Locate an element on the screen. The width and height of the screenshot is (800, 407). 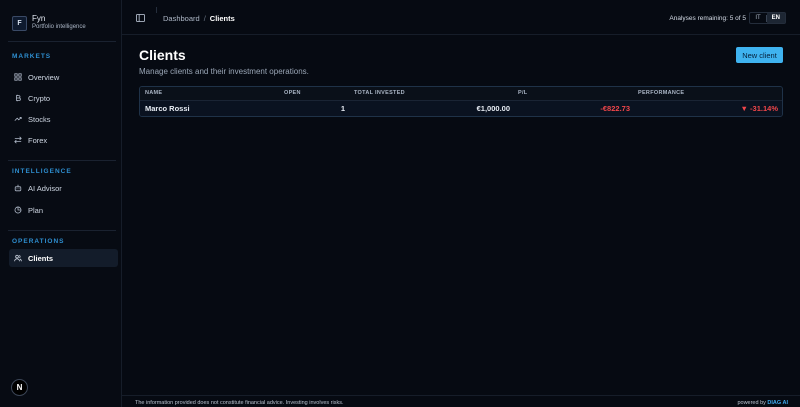
sidebar-item-label: Crypto is located at coordinates (39, 98).